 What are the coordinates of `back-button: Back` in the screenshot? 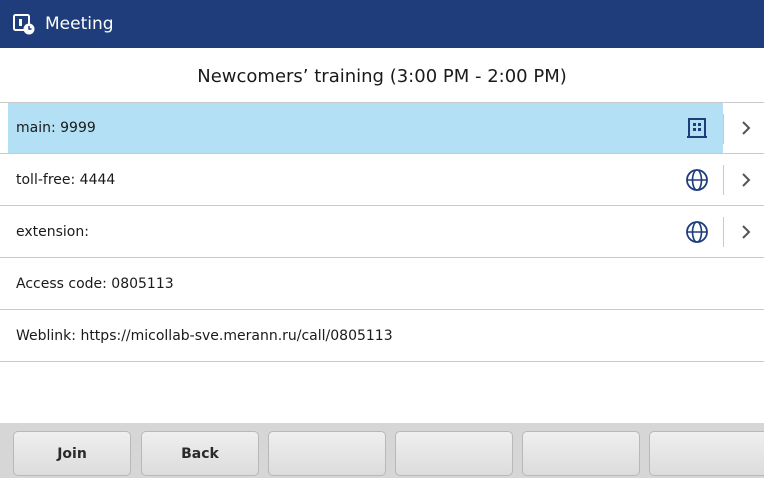 It's located at (200, 453).